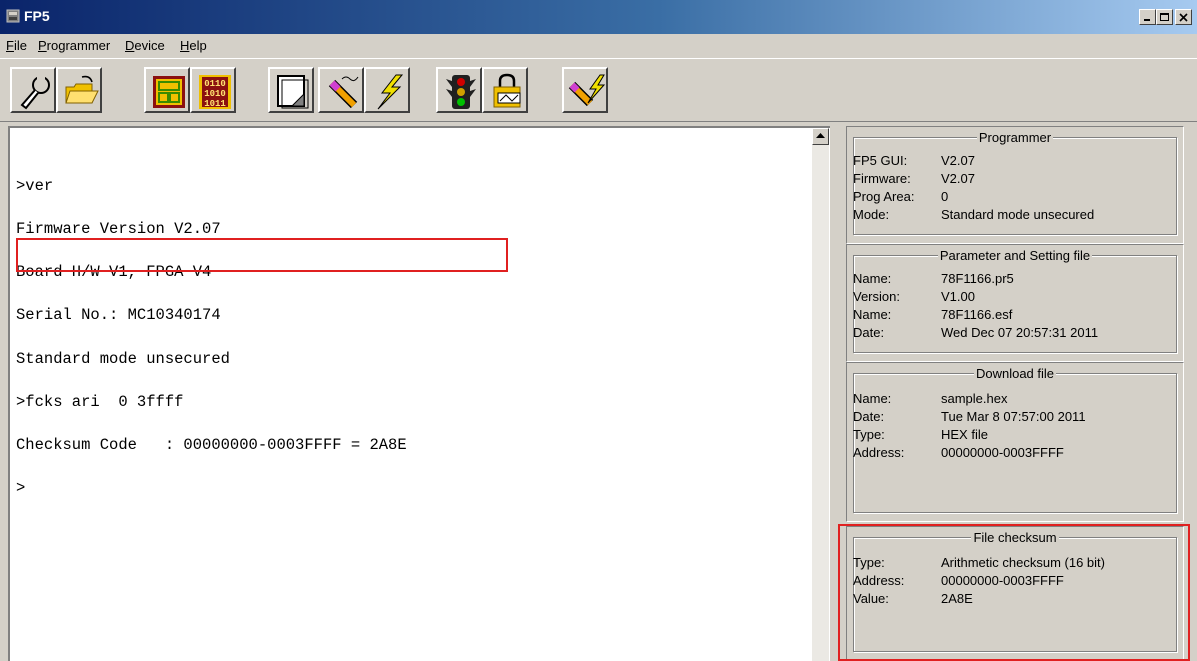  I want to click on open-button, so click(79, 90).